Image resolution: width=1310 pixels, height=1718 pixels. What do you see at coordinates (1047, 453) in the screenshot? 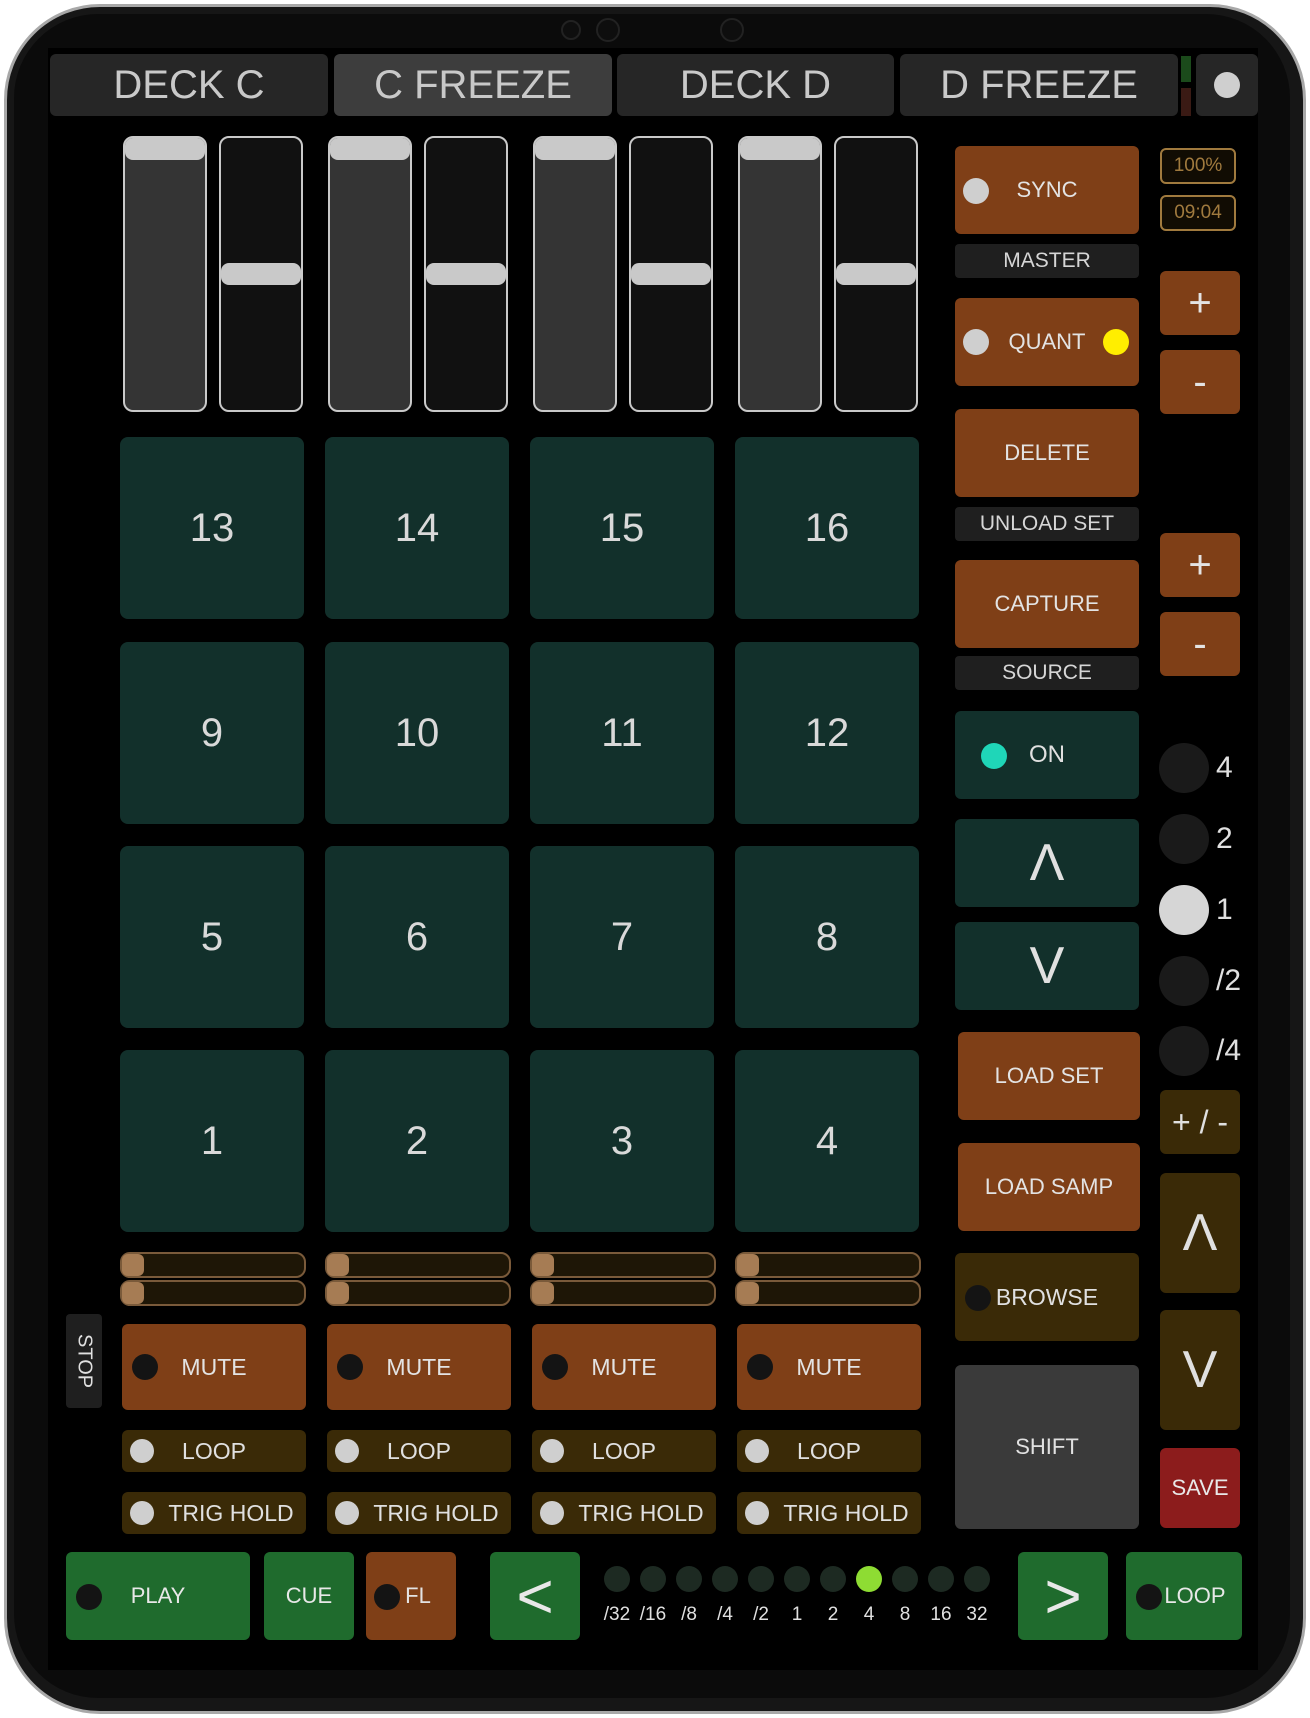
I see `delete-button: DELETE` at bounding box center [1047, 453].